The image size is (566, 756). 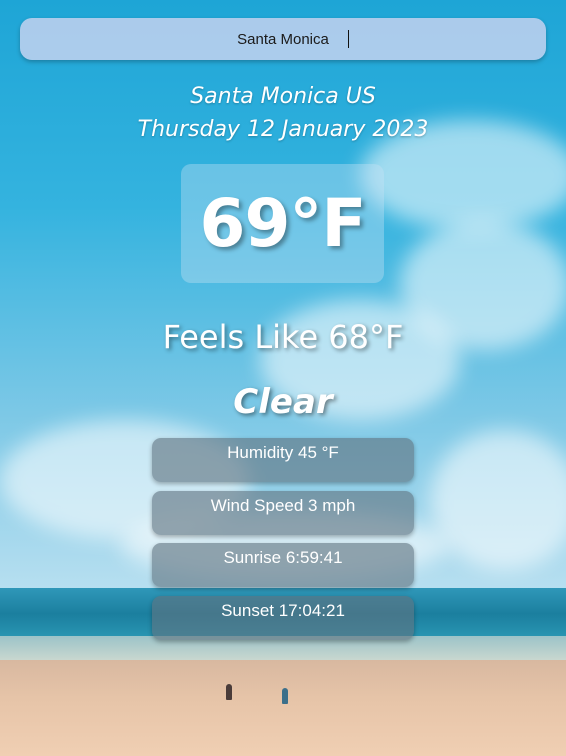 I want to click on search-bar, so click(x=283, y=39).